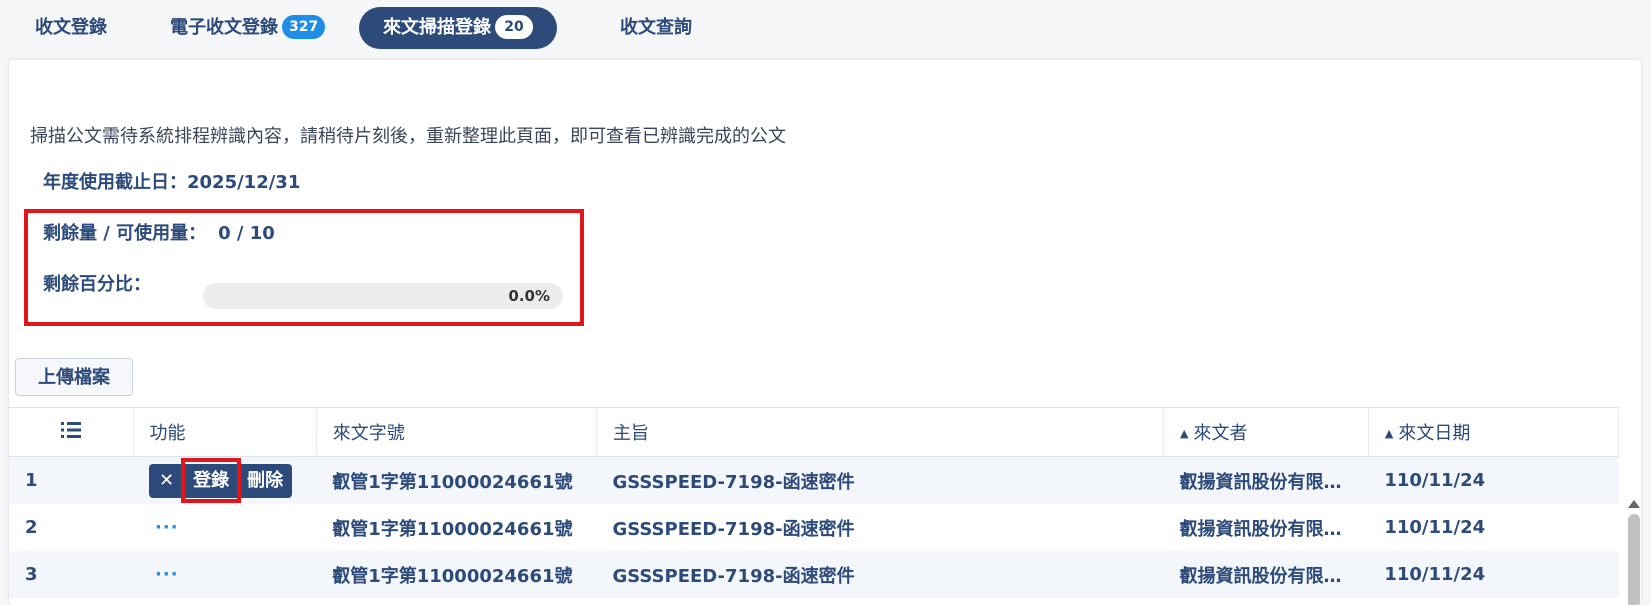  Describe the element at coordinates (166, 481) in the screenshot. I see `close-icon: ✕` at that location.